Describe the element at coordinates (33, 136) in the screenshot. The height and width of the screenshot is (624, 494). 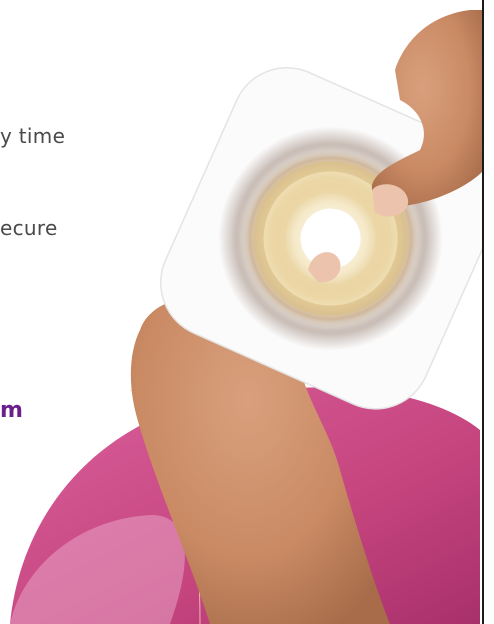
I see `feature-text-line-1: y time` at that location.